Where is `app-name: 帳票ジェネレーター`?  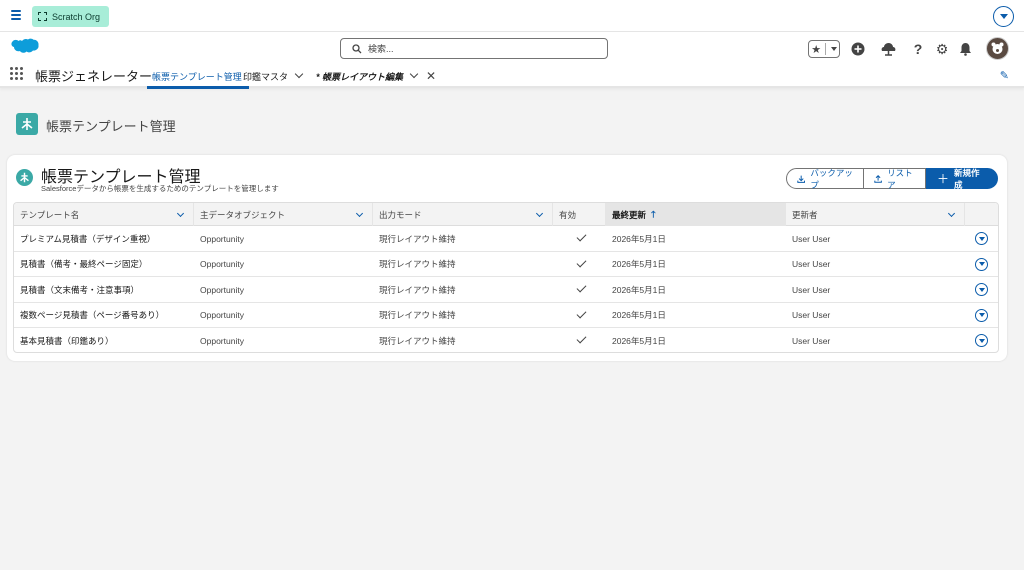 app-name: 帳票ジェネレーター is located at coordinates (94, 76).